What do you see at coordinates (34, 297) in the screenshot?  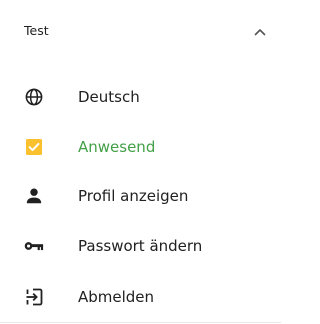 I see `logout-icon` at bounding box center [34, 297].